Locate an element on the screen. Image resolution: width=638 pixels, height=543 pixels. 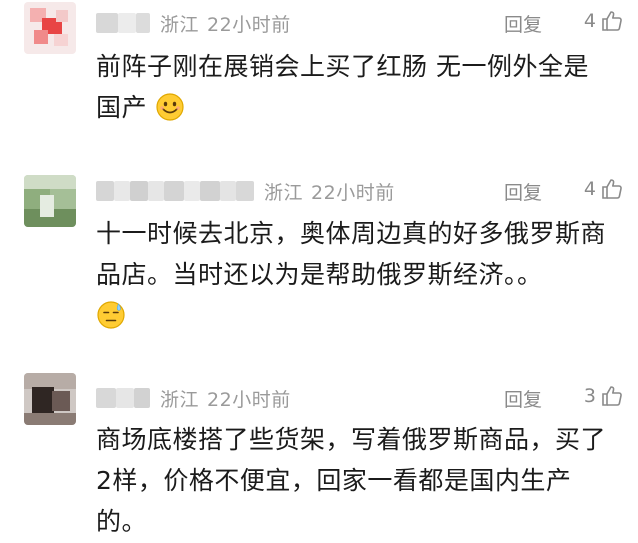
comment-text: 前阵子刚在展销会上买了红肠 无一例外全是国产 is located at coordinates (351, 87).